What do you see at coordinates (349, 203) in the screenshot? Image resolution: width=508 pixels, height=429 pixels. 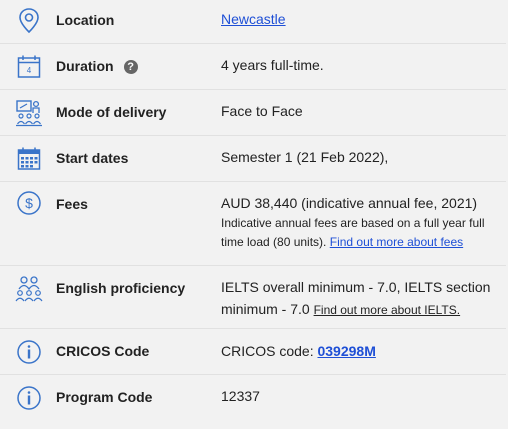 I see `fees-amount: AUD 38,440 (indicative annual fee, 2021)` at bounding box center [349, 203].